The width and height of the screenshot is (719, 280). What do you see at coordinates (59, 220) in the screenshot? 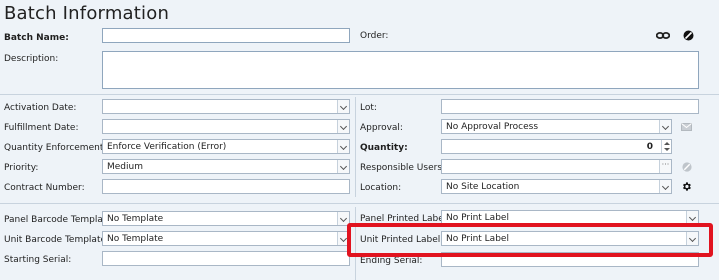
I see `panel-barcode-template-label: Panel Barcode Template:` at bounding box center [59, 220].